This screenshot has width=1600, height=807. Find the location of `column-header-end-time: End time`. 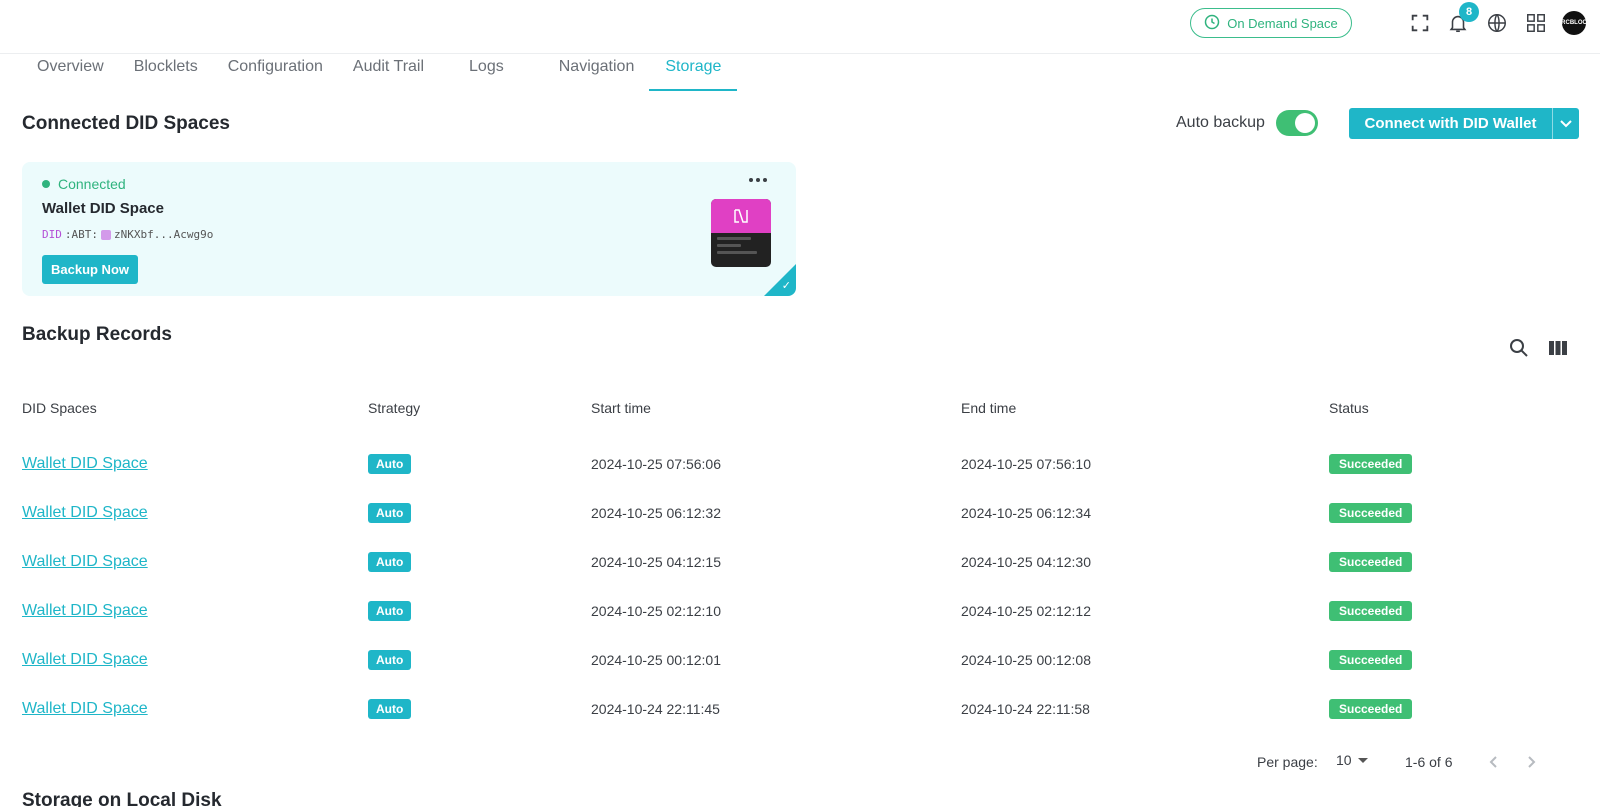

column-header-end-time: End time is located at coordinates (988, 408).